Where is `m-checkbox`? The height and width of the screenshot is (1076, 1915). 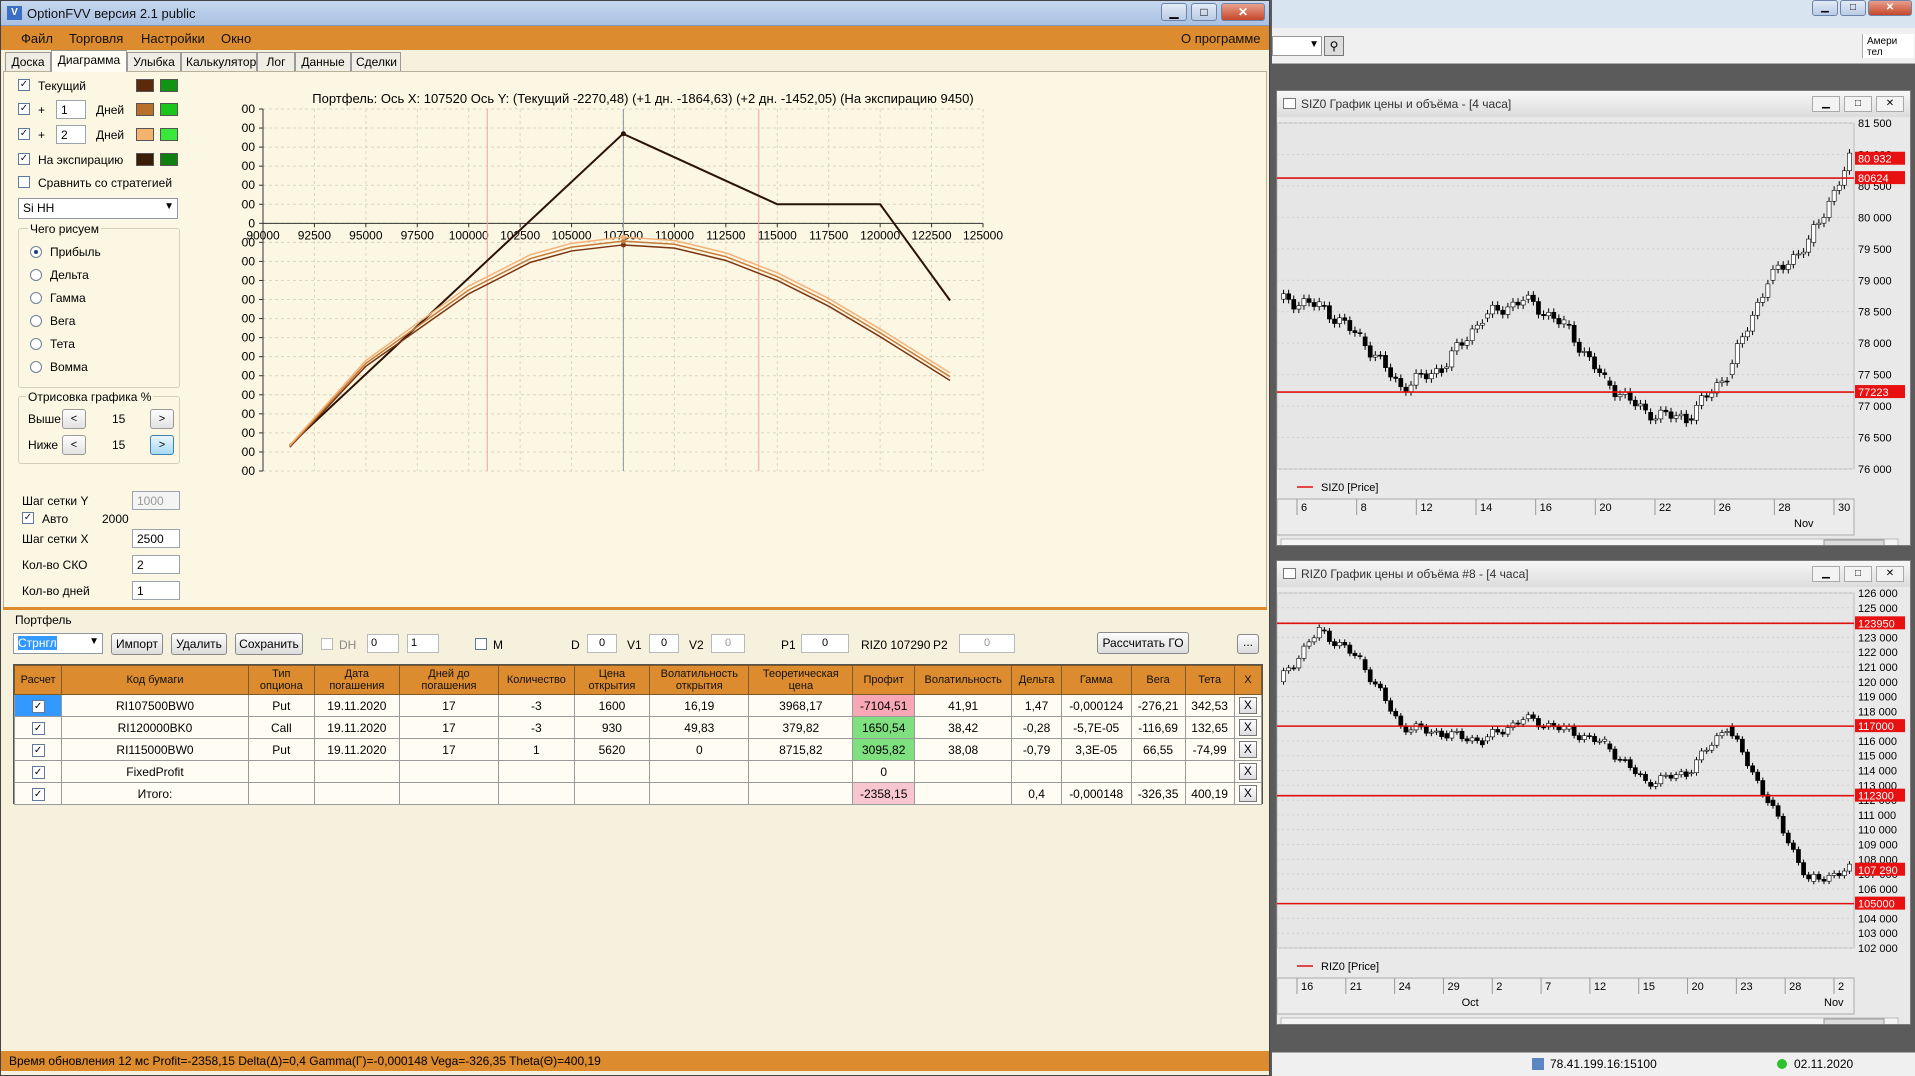 m-checkbox is located at coordinates (481, 644).